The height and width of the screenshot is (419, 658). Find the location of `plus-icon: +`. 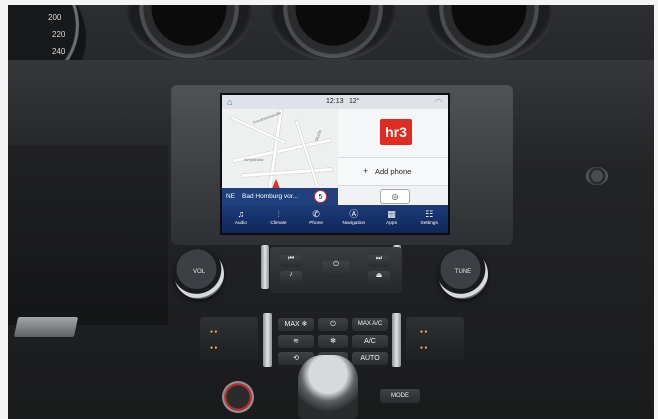

plus-icon: + is located at coordinates (366, 171).